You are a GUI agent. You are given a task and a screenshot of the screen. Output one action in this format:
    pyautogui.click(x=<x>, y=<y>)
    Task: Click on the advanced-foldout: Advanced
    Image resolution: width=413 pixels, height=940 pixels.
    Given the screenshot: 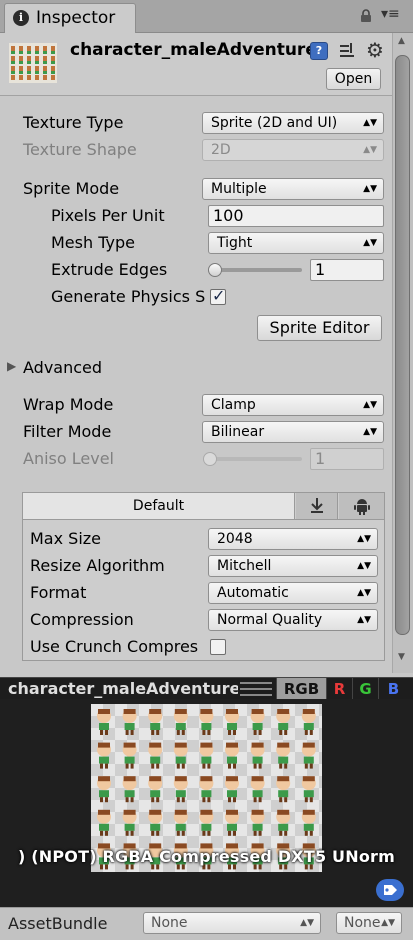 What is the action you would take?
    pyautogui.click(x=62, y=368)
    